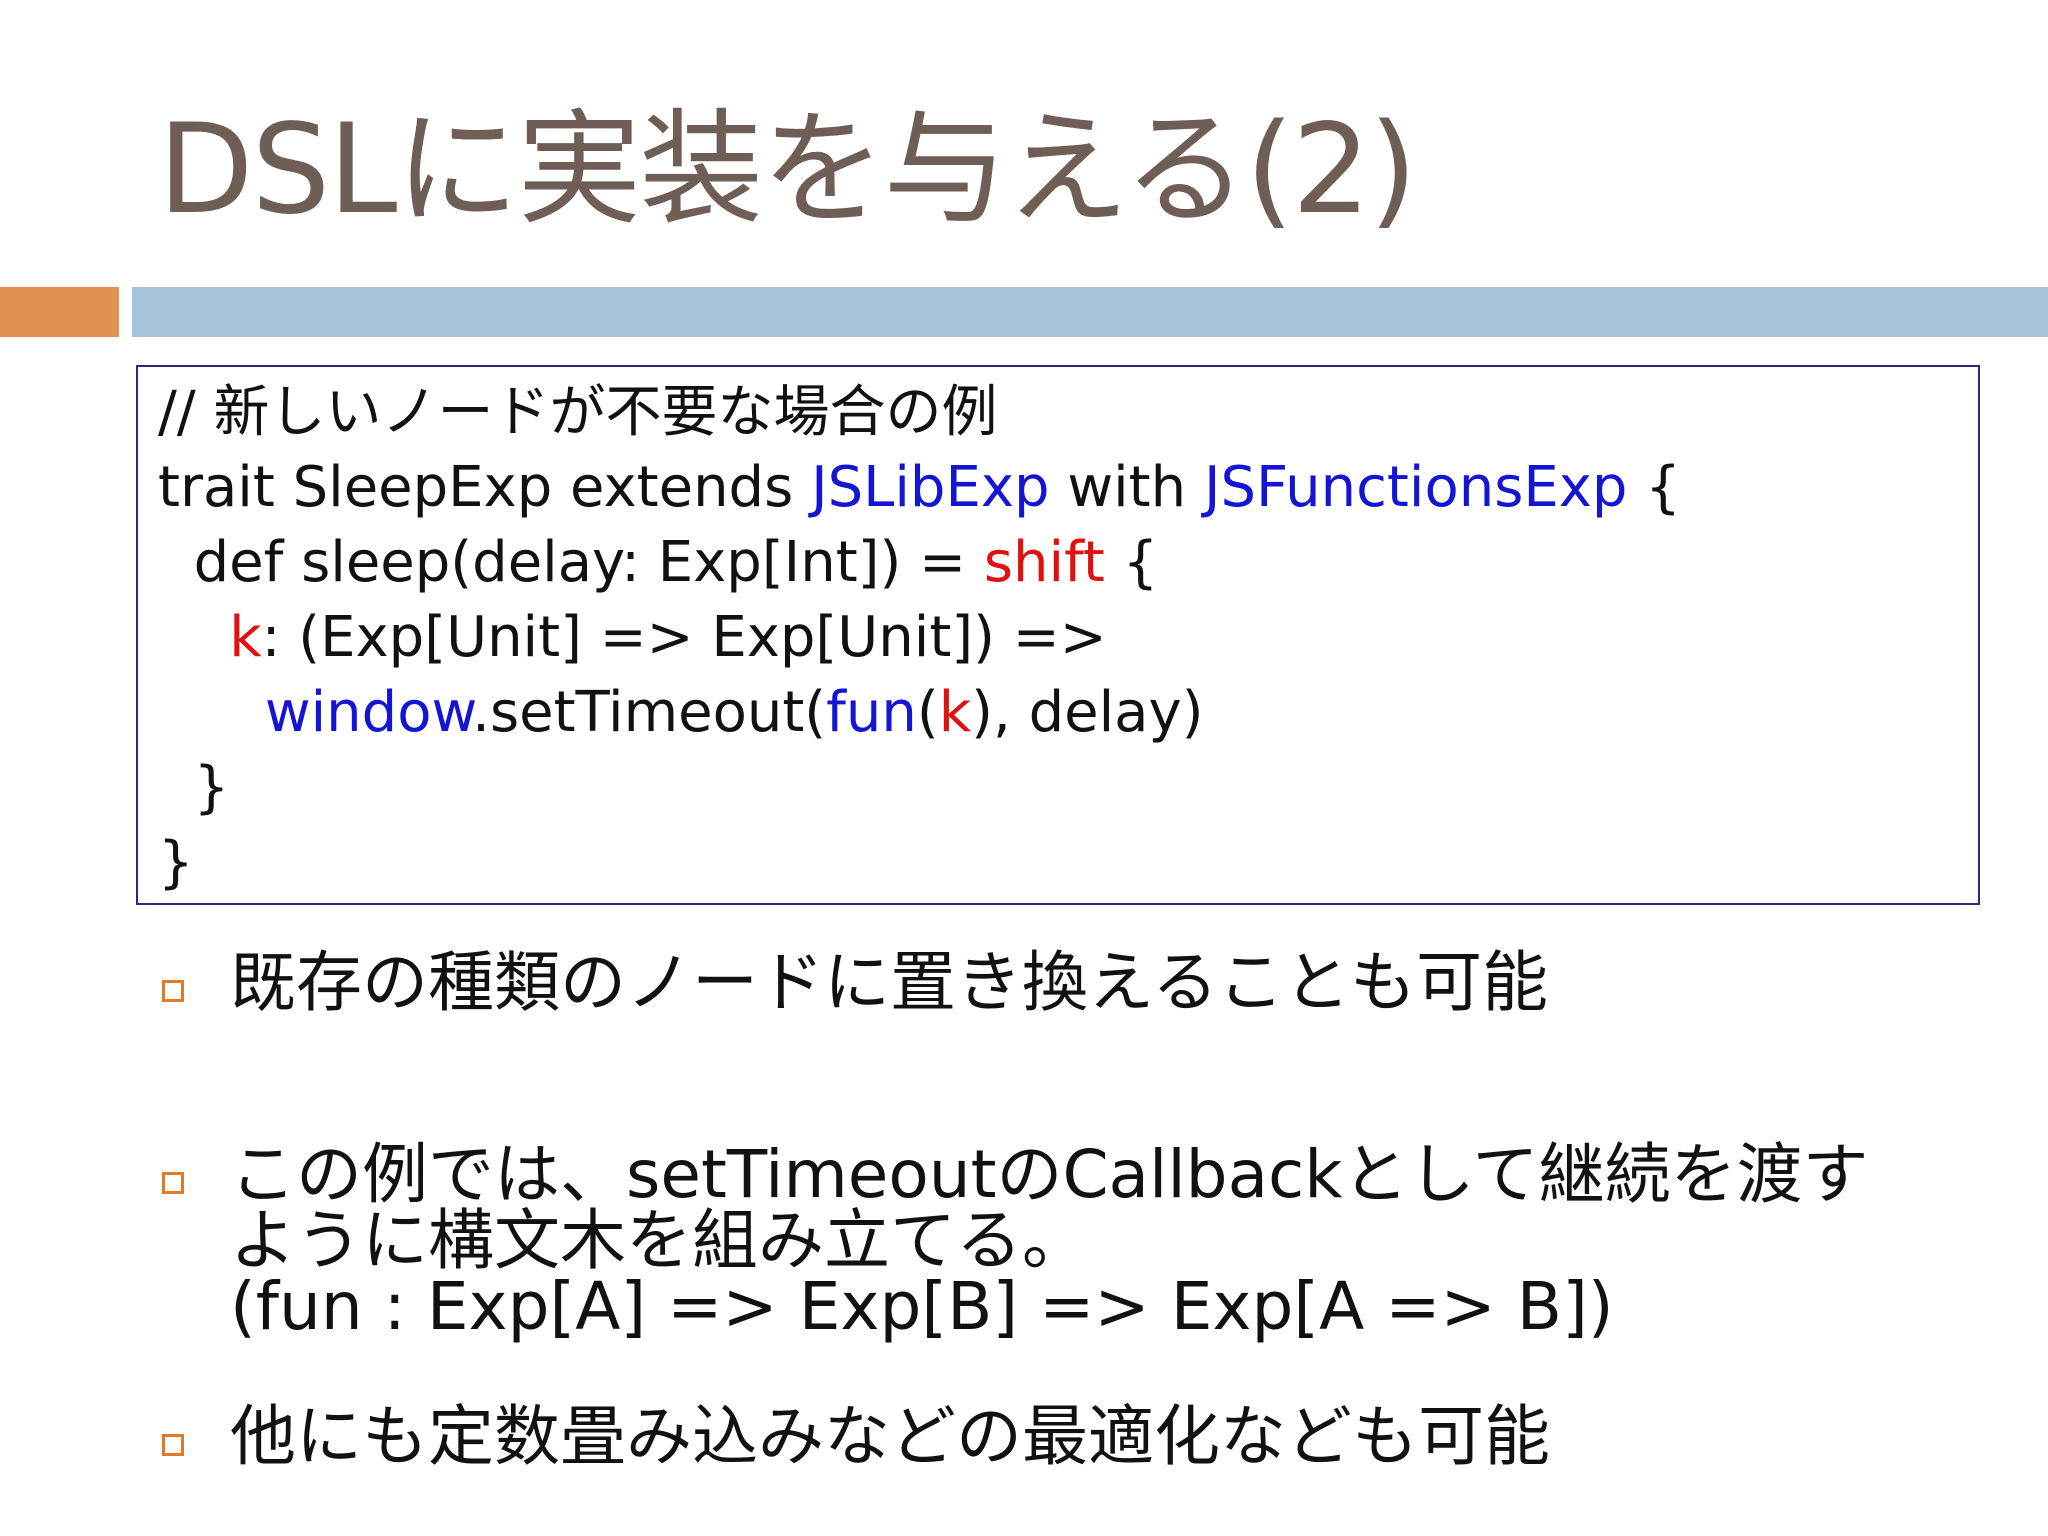 Image resolution: width=2048 pixels, height=1536 pixels. Describe the element at coordinates (930, 487) in the screenshot. I see `code-type-jslibexp: JSLibExp` at that location.